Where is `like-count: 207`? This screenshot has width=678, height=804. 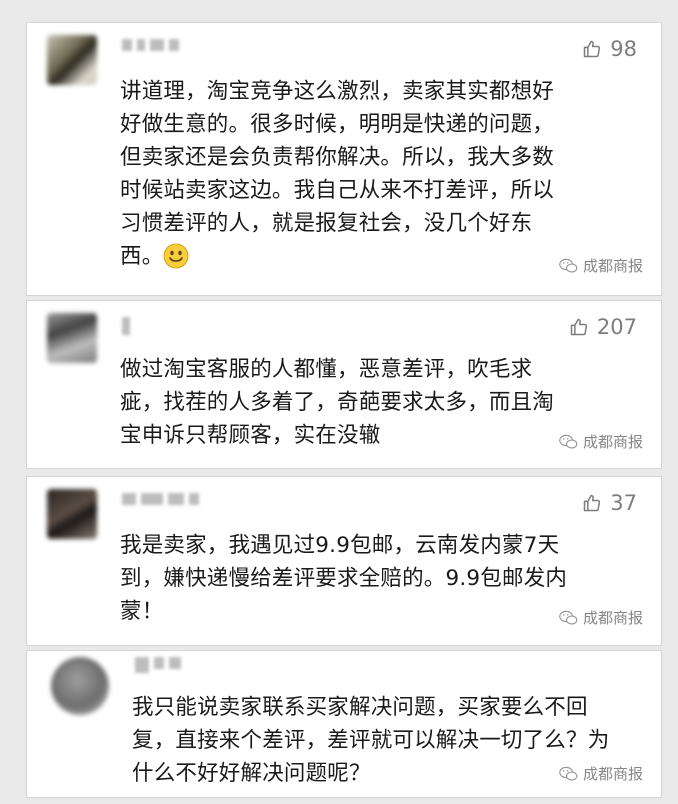
like-count: 207 is located at coordinates (616, 327).